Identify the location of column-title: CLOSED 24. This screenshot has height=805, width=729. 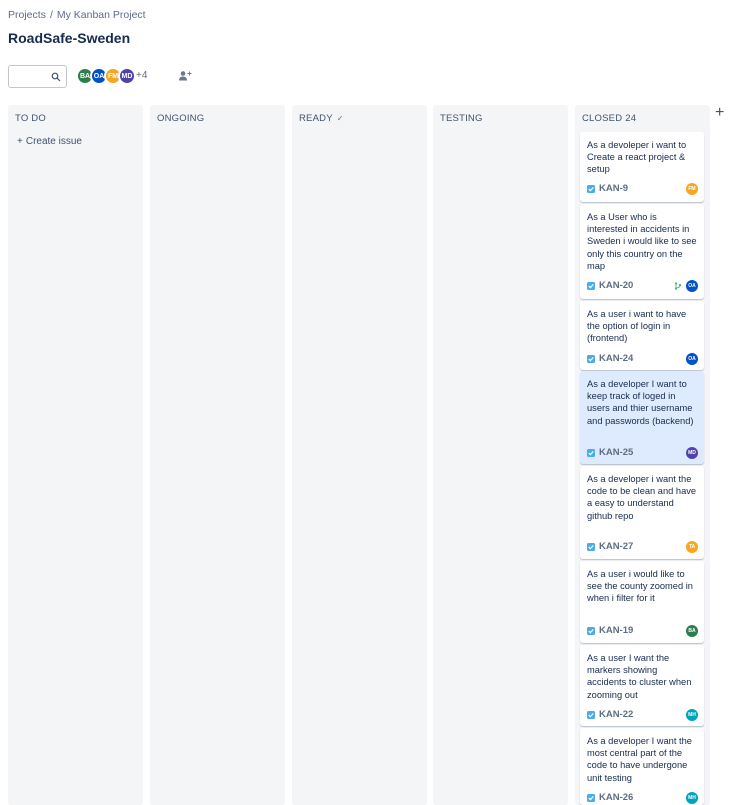
(609, 118).